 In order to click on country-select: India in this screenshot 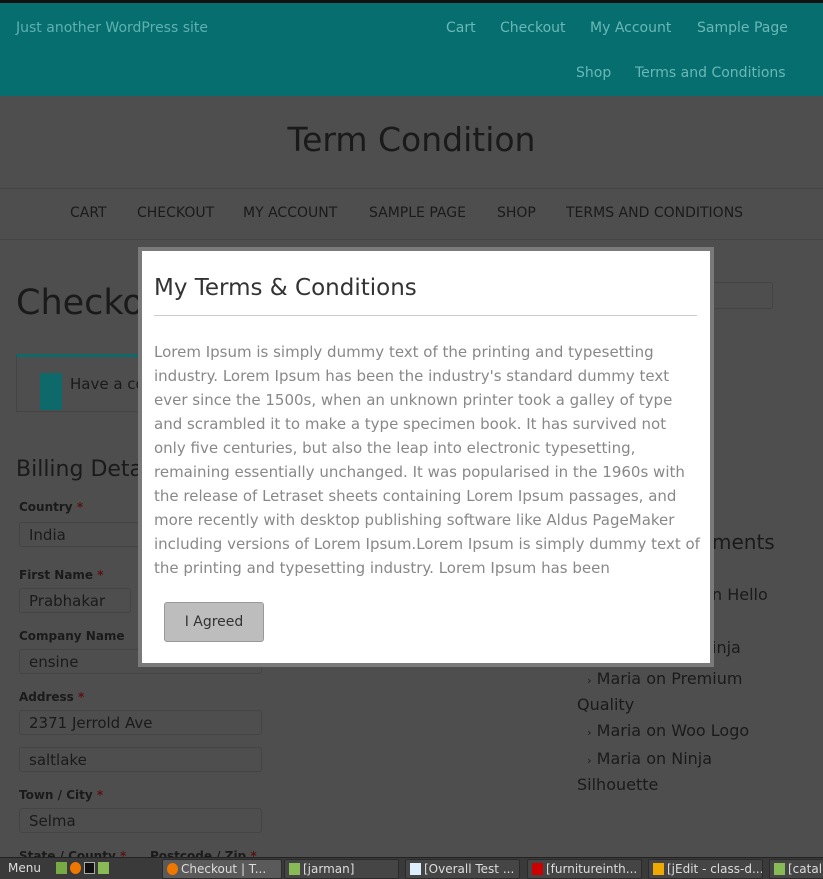, I will do `click(84, 534)`.